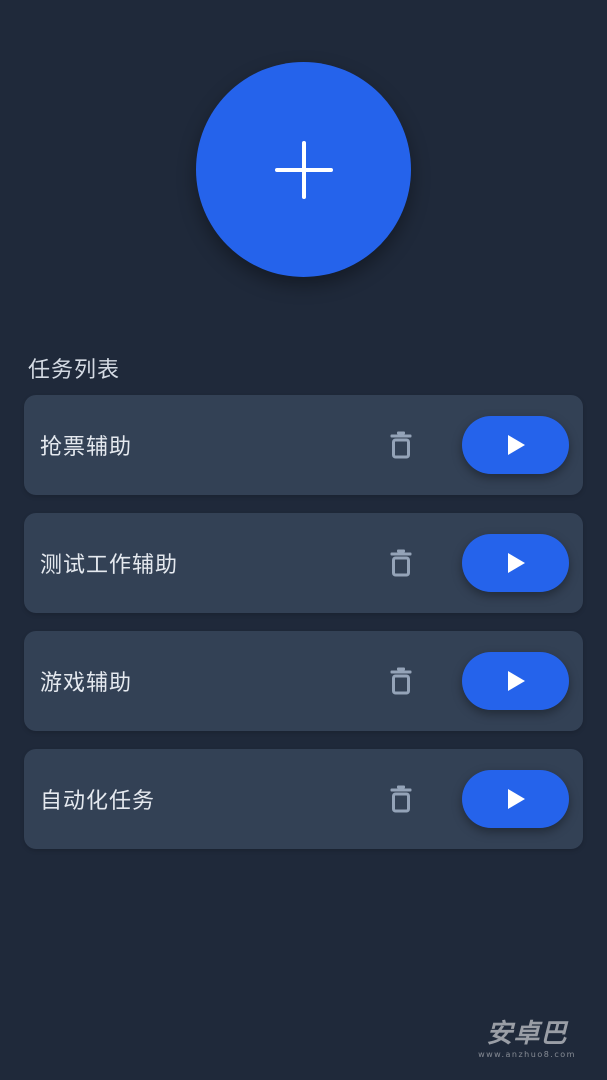 The height and width of the screenshot is (1080, 607). I want to click on add-task-button, so click(303, 169).